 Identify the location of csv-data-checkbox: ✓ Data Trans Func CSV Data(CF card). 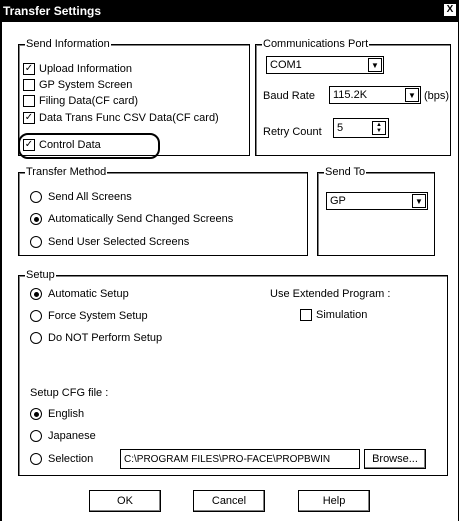
(121, 118).